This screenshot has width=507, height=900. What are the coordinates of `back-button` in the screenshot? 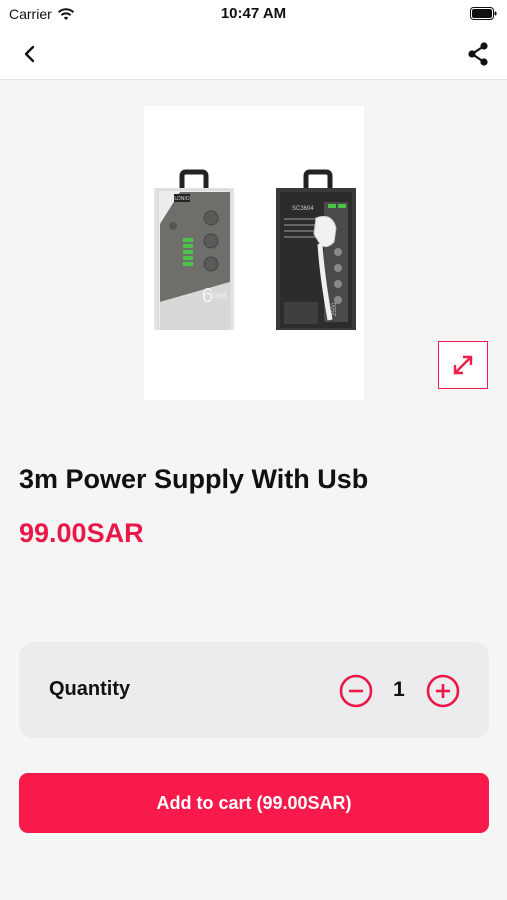 It's located at (30, 54).